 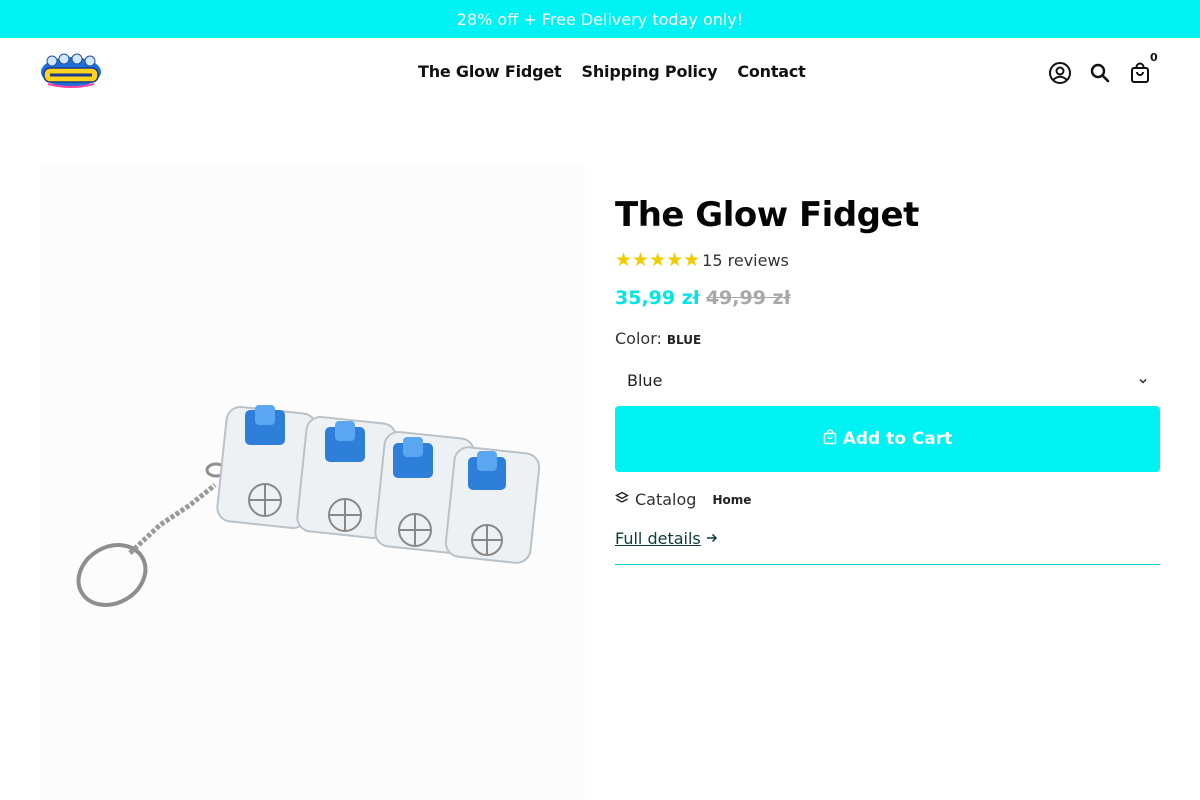 I want to click on nav-link-the-glow-fidget: The Glow Fidget, so click(x=490, y=71).